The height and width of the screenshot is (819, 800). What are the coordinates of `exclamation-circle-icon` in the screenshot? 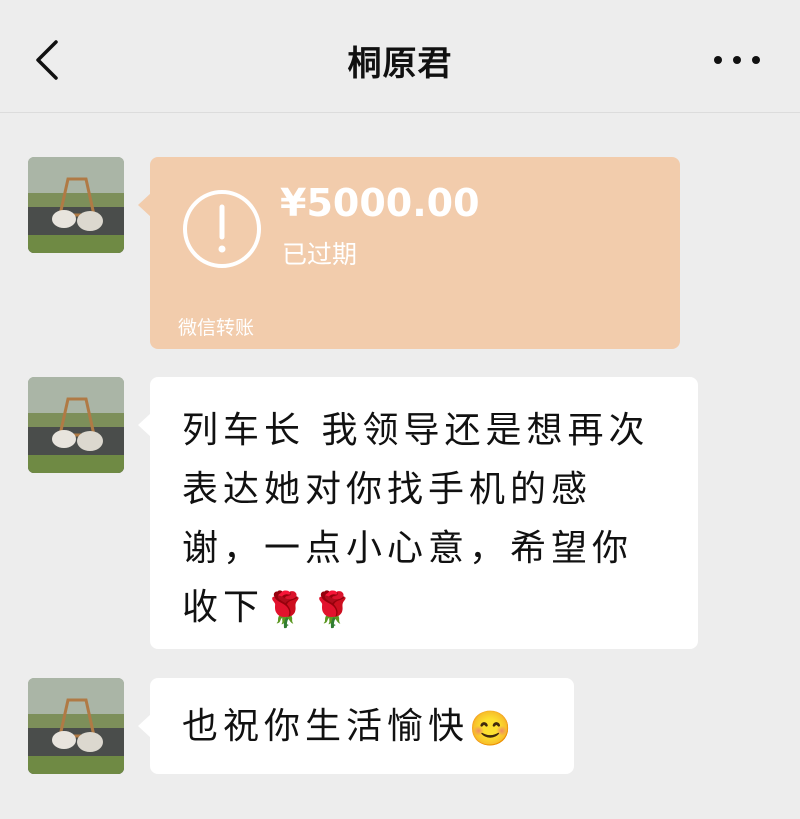 It's located at (222, 229).